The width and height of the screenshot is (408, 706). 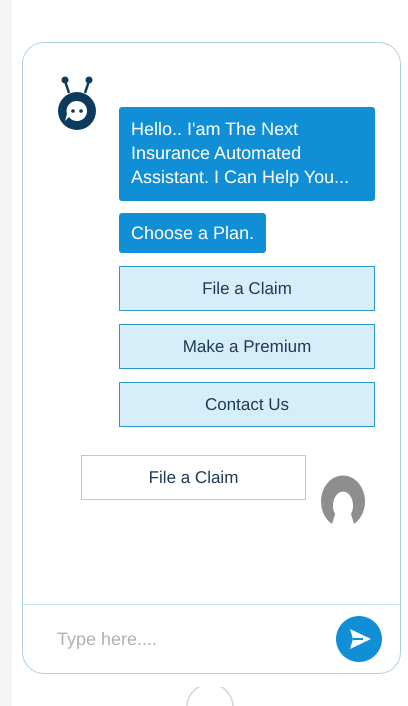 What do you see at coordinates (247, 404) in the screenshot?
I see `option-button: Contact Us` at bounding box center [247, 404].